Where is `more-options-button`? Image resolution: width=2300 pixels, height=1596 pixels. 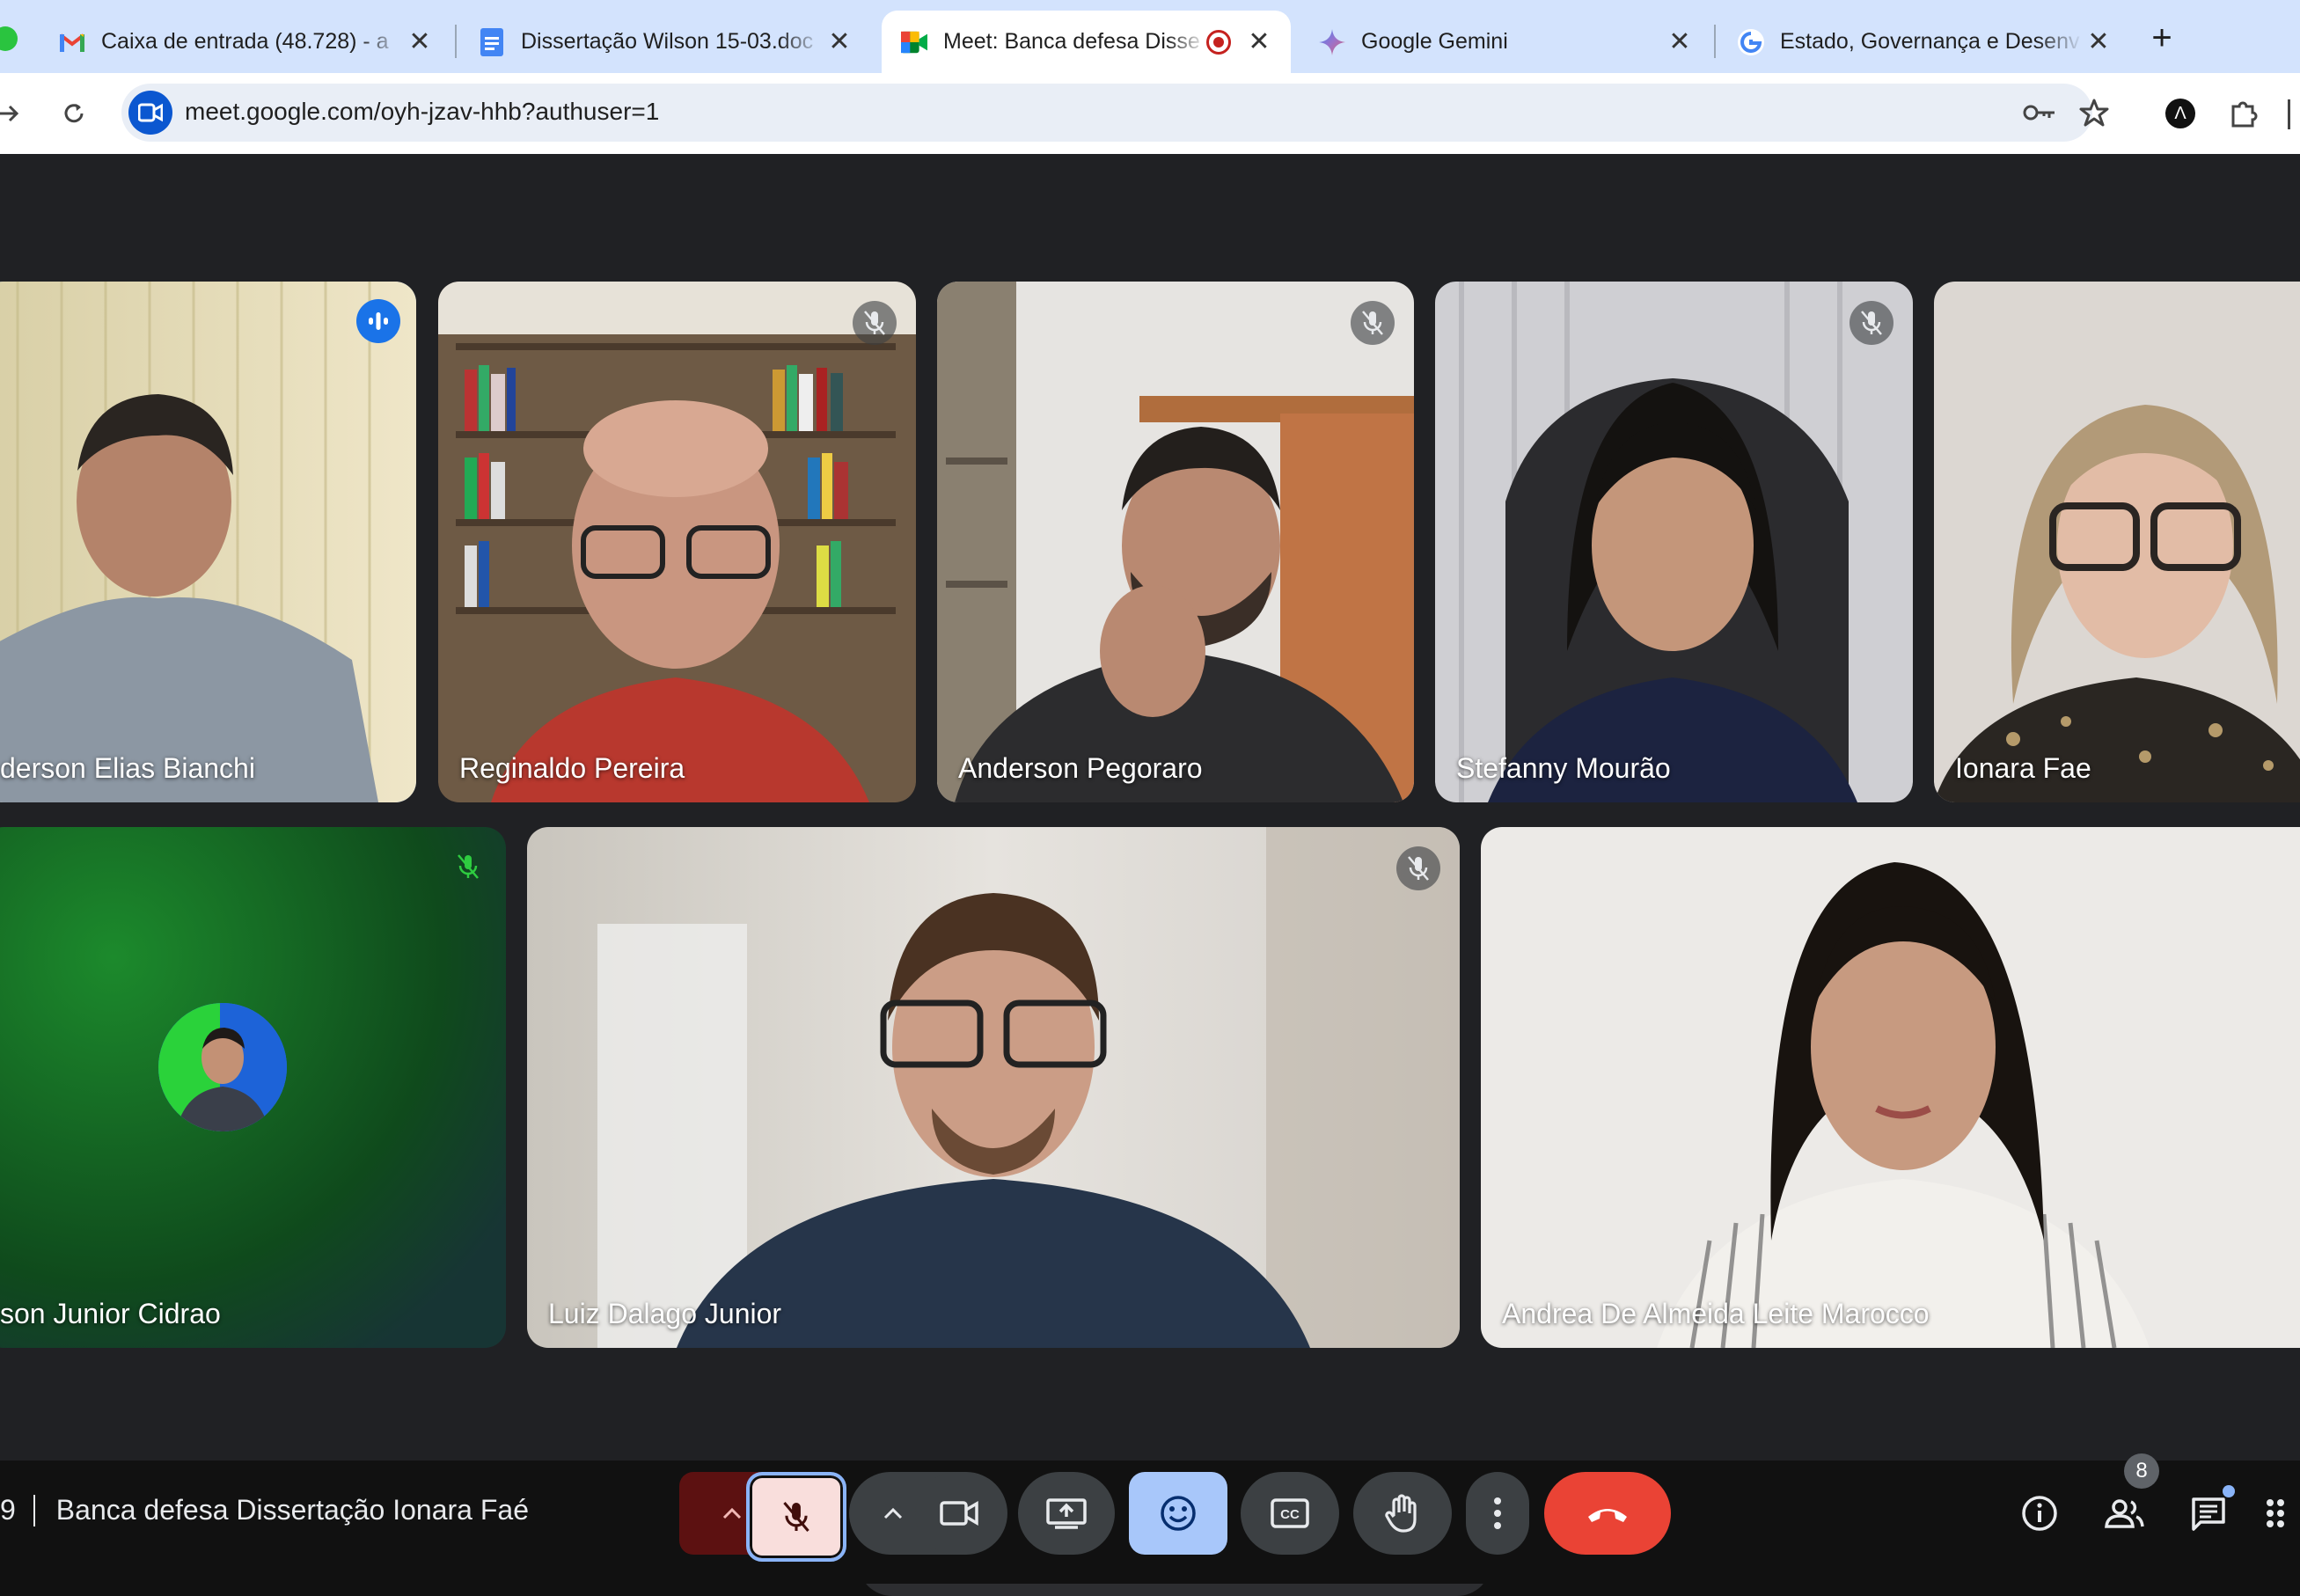 more-options-button is located at coordinates (1497, 1513).